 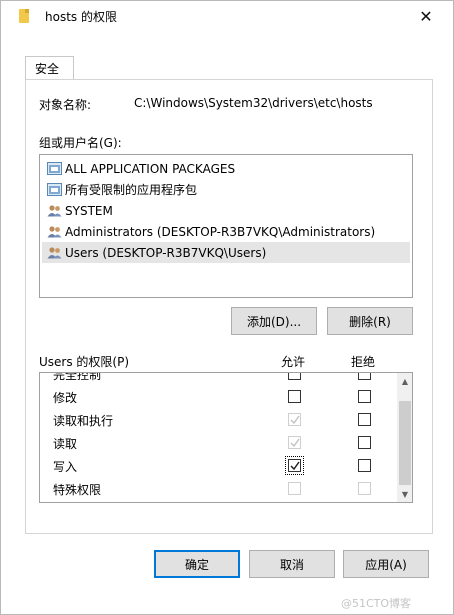 What do you see at coordinates (293, 362) in the screenshot?
I see `allow-column-header: 允许` at bounding box center [293, 362].